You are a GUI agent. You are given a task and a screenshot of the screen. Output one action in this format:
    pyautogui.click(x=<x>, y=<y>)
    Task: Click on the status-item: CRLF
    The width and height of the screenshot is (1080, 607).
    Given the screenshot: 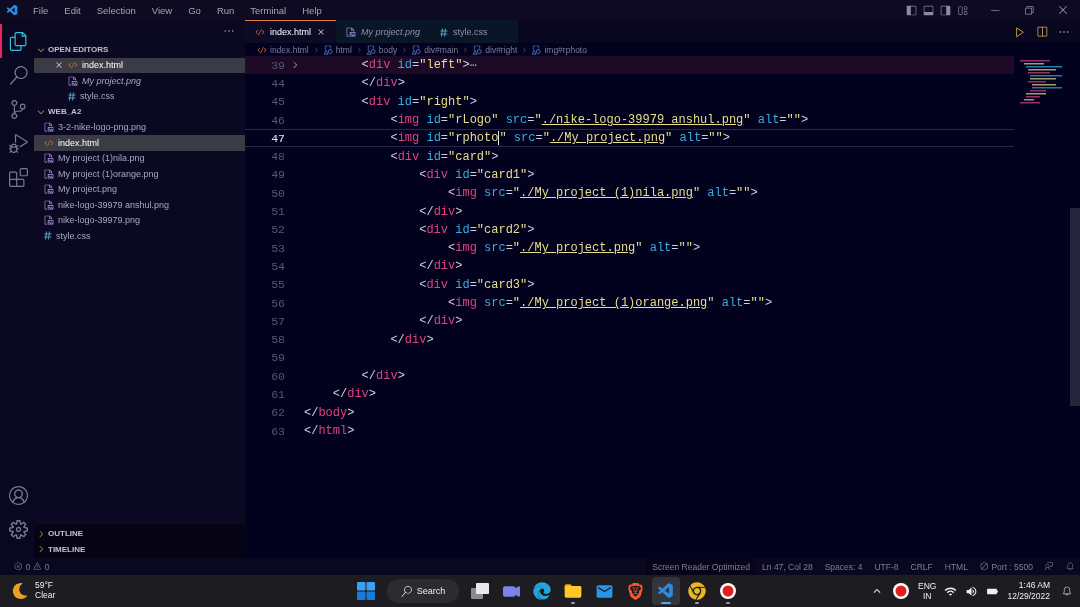 What is the action you would take?
    pyautogui.click(x=921, y=566)
    